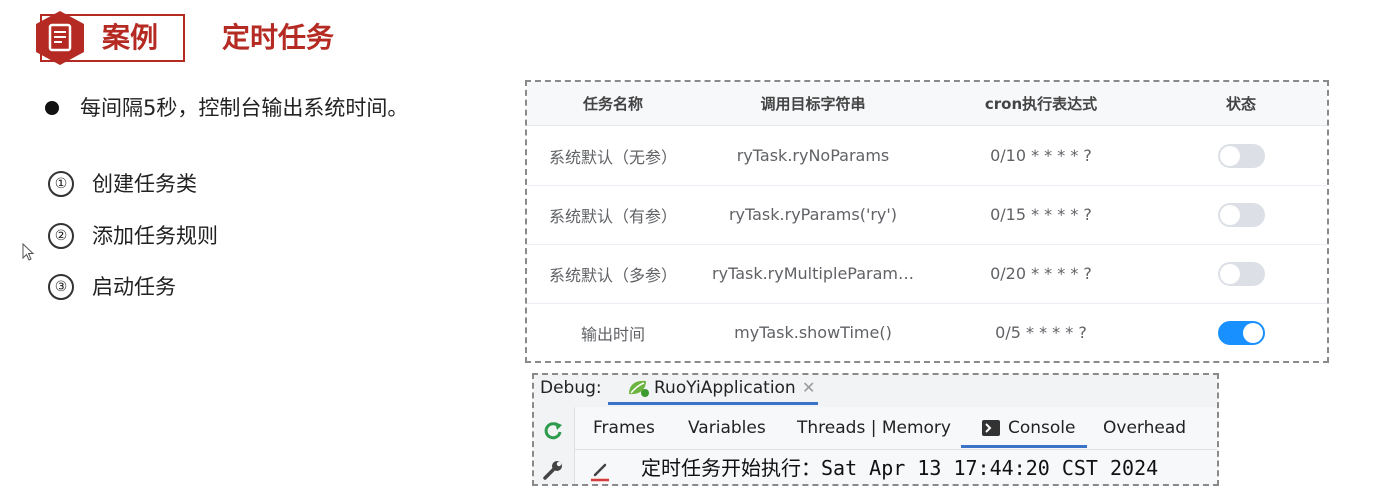 The image size is (1389, 498). Describe the element at coordinates (612, 157) in the screenshot. I see `task-name: 系统默认（无参）` at that location.